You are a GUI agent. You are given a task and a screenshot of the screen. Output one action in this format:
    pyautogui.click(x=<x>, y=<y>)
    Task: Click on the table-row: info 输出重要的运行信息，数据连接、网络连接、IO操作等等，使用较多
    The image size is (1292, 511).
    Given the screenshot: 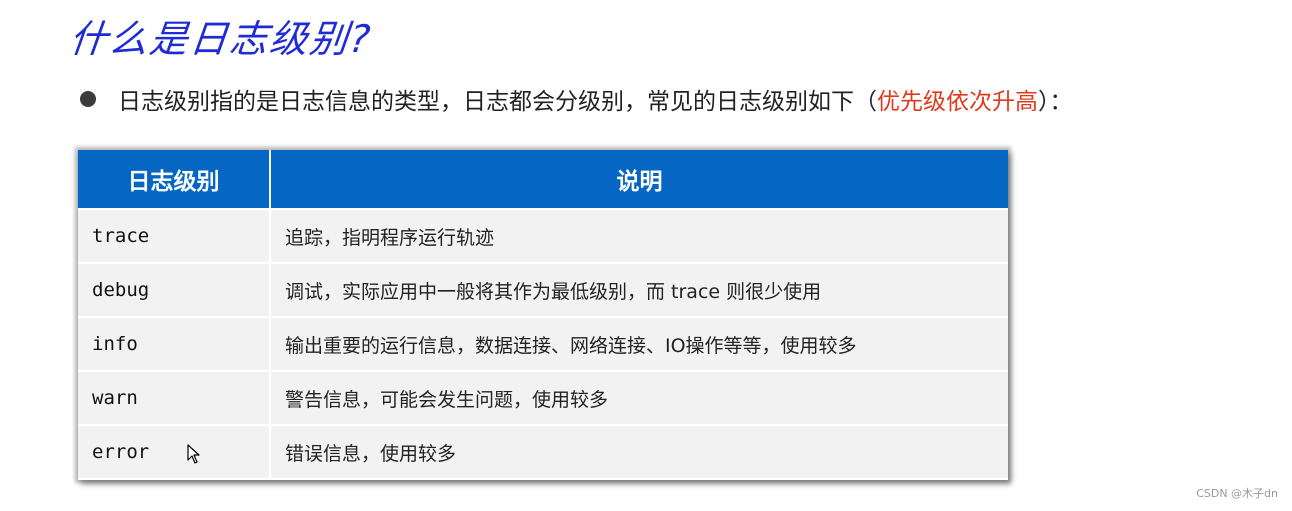 What is the action you would take?
    pyautogui.click(x=543, y=343)
    